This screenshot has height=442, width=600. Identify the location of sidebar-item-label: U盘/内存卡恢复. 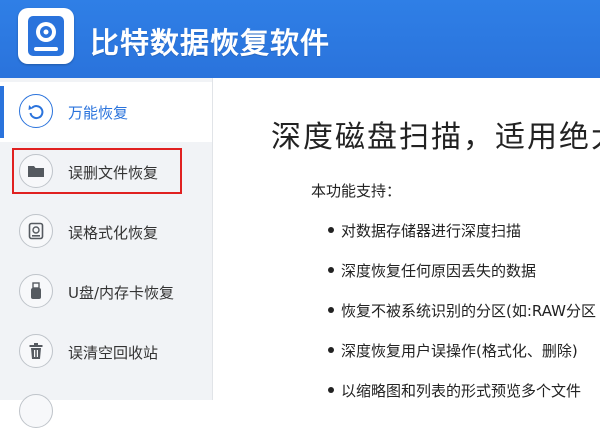
(121, 293).